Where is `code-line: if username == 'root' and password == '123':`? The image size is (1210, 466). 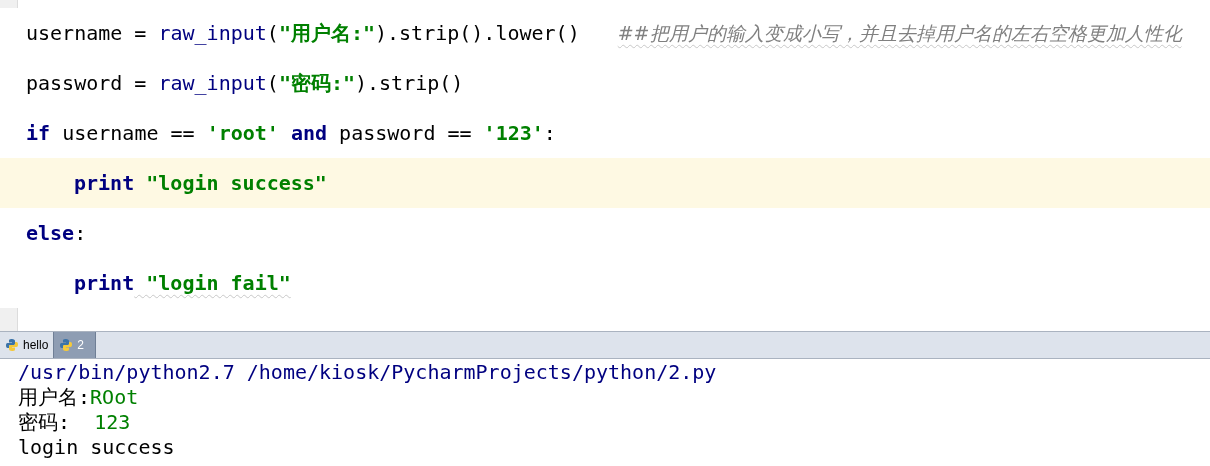 code-line: if username == 'root' and password == '123': is located at coordinates (291, 133).